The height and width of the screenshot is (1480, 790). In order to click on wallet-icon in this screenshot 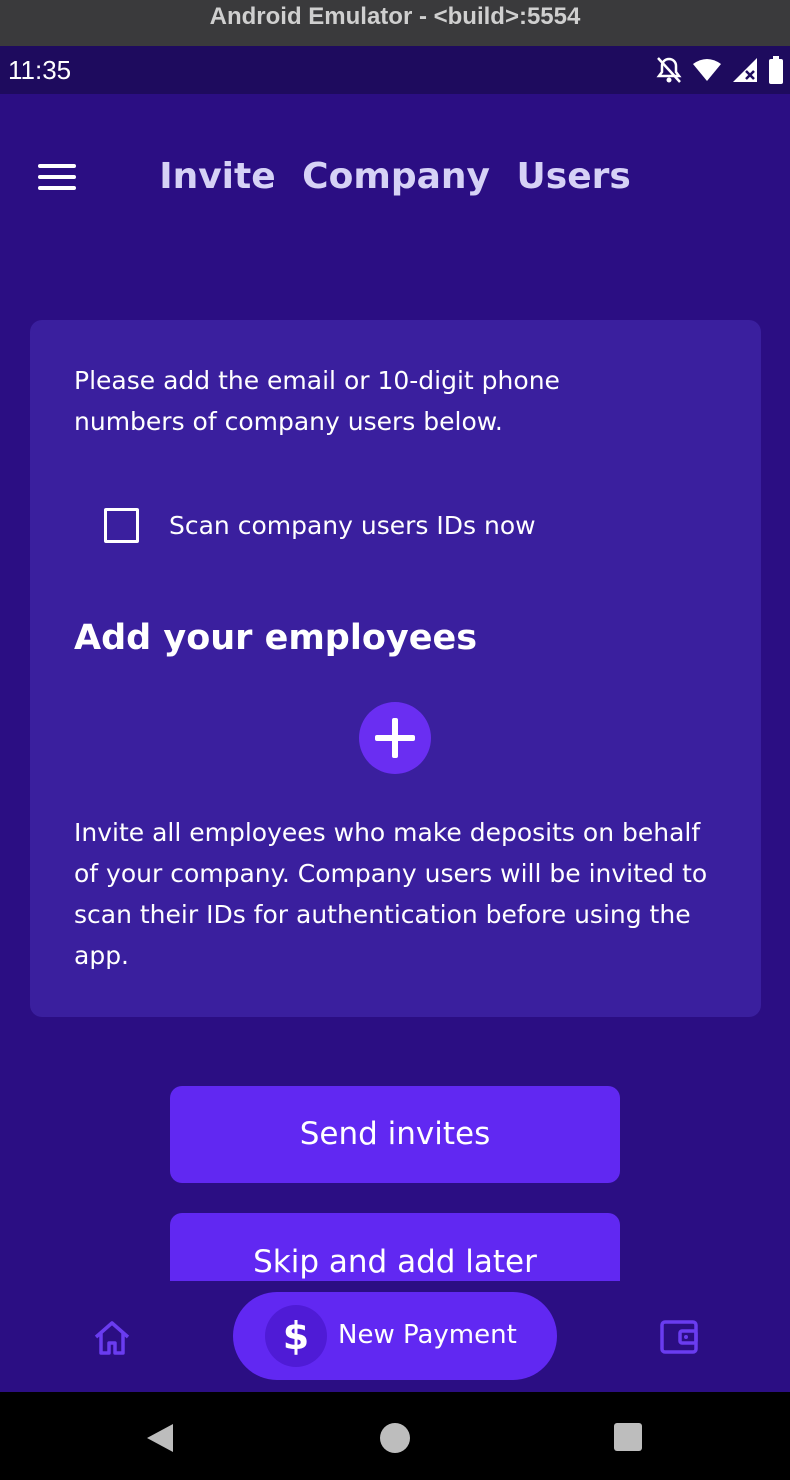, I will do `click(679, 1337)`.